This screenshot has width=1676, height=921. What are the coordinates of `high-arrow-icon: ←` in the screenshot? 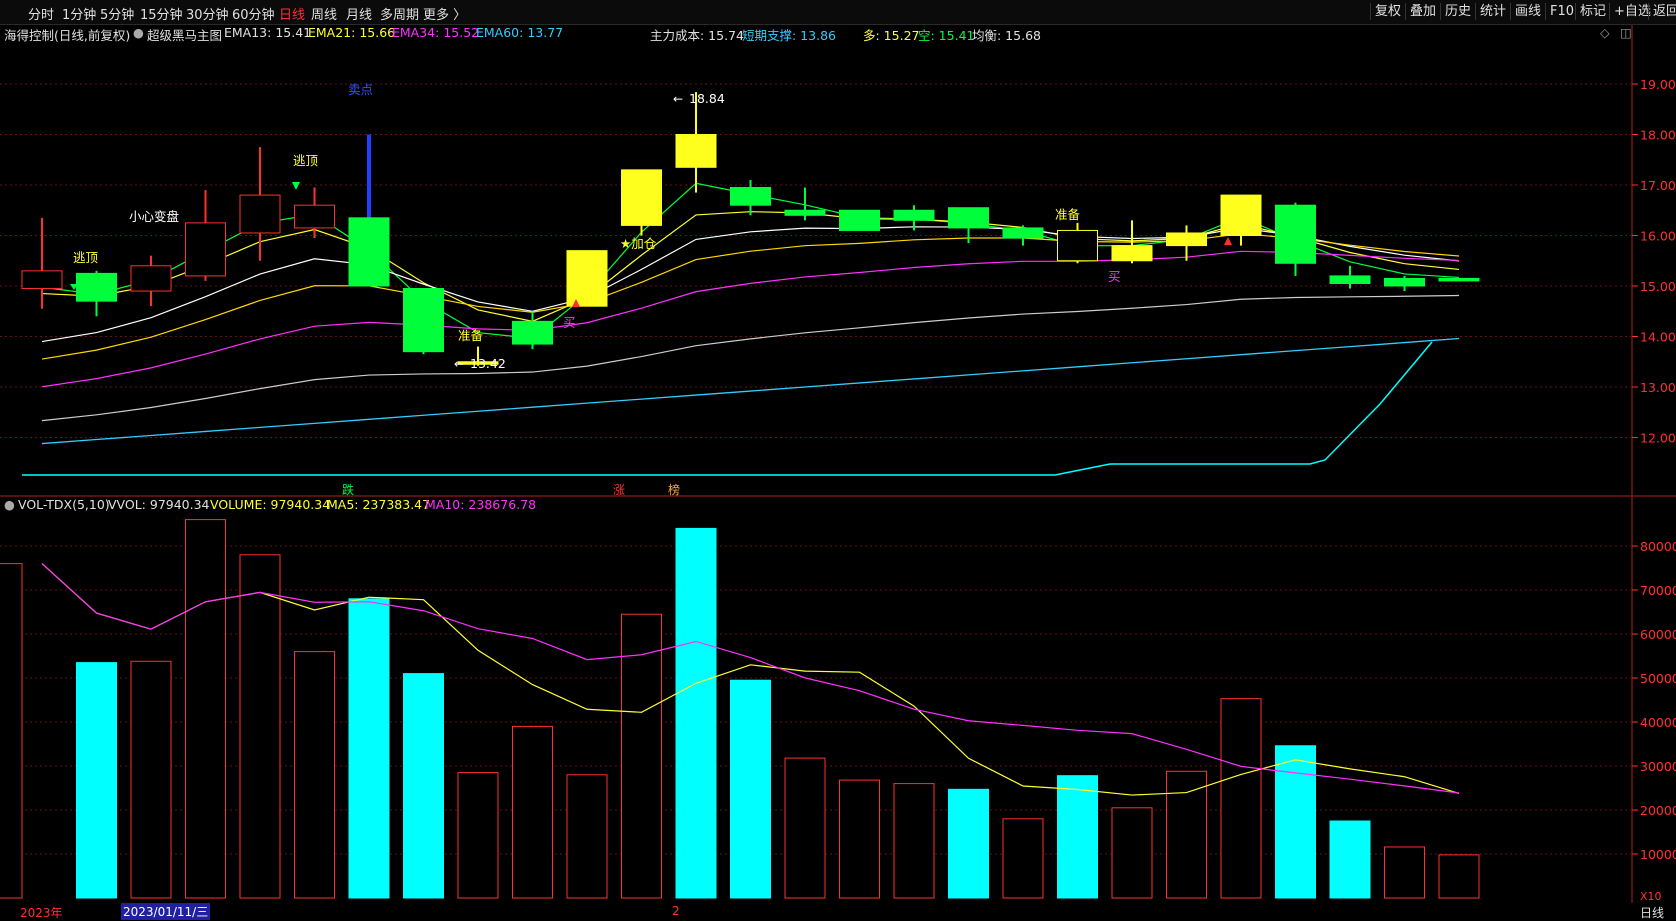 It's located at (678, 99).